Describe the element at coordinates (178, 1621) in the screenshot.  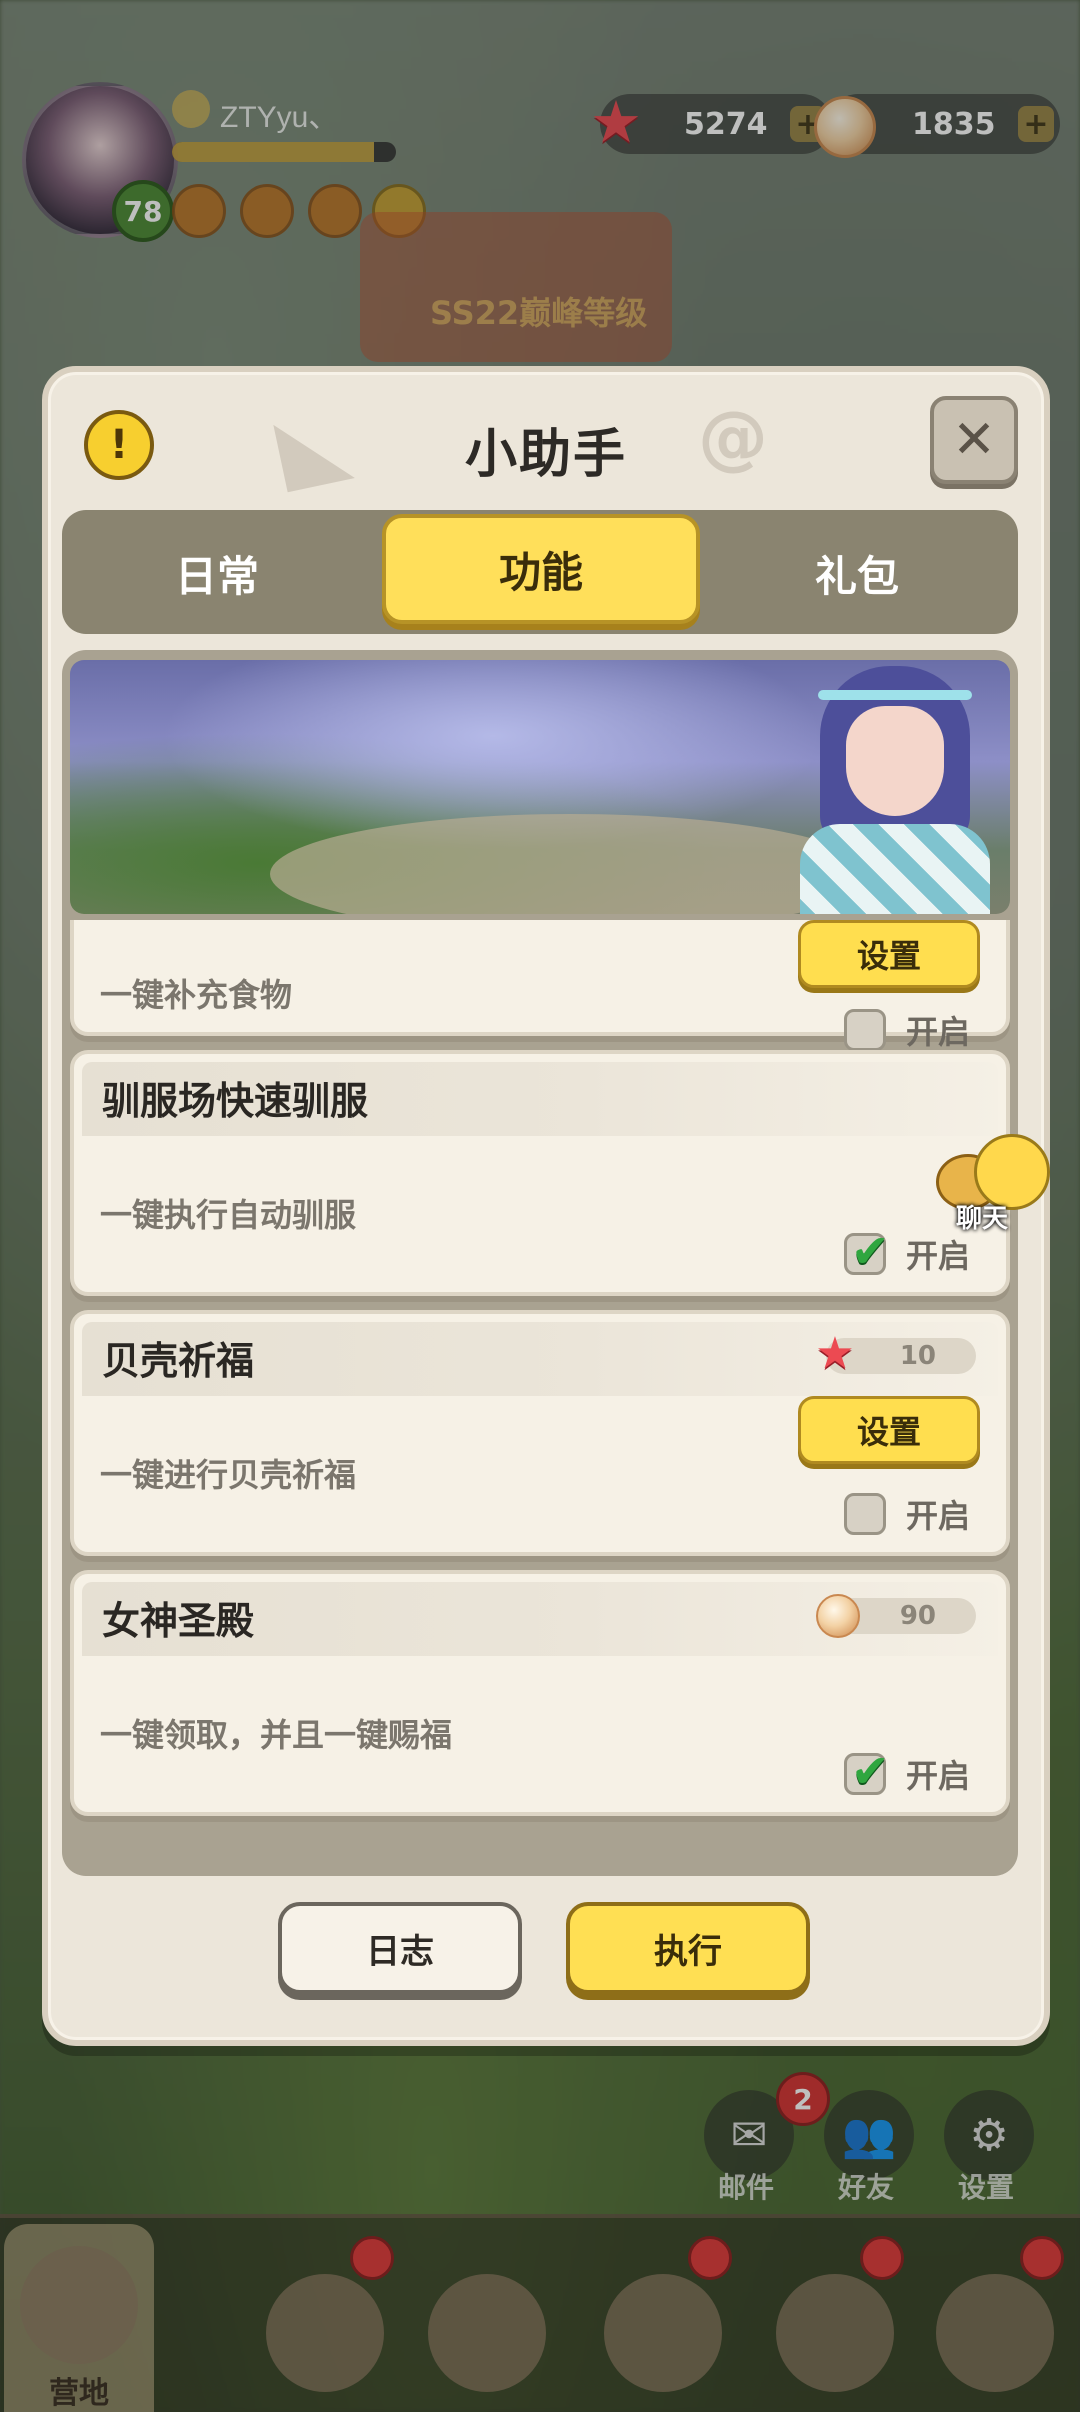
I see `card-title: 女神圣殿` at that location.